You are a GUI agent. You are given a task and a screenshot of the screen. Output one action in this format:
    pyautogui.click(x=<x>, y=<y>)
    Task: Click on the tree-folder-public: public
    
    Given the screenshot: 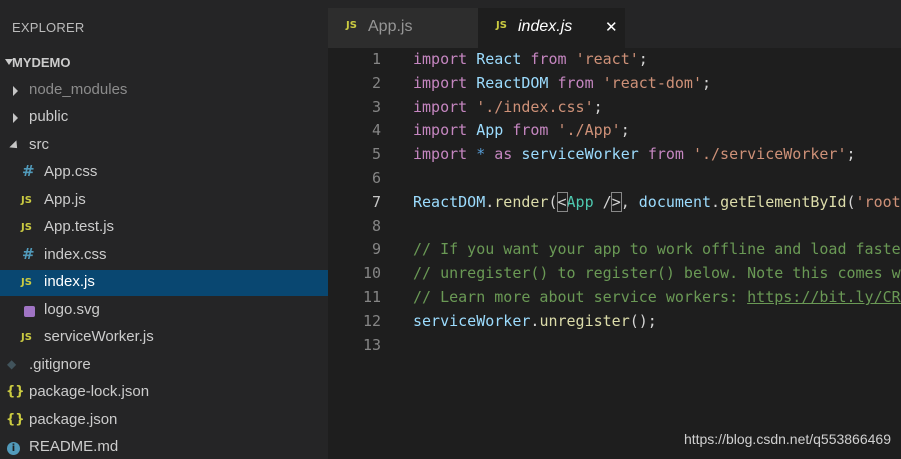 What is the action you would take?
    pyautogui.click(x=164, y=118)
    